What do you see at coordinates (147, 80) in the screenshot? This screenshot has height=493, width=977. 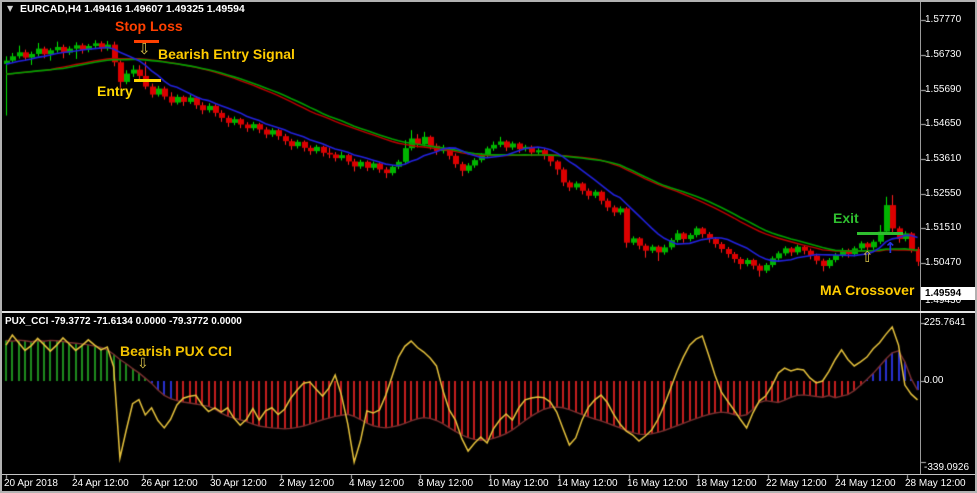 I see `entry-line` at bounding box center [147, 80].